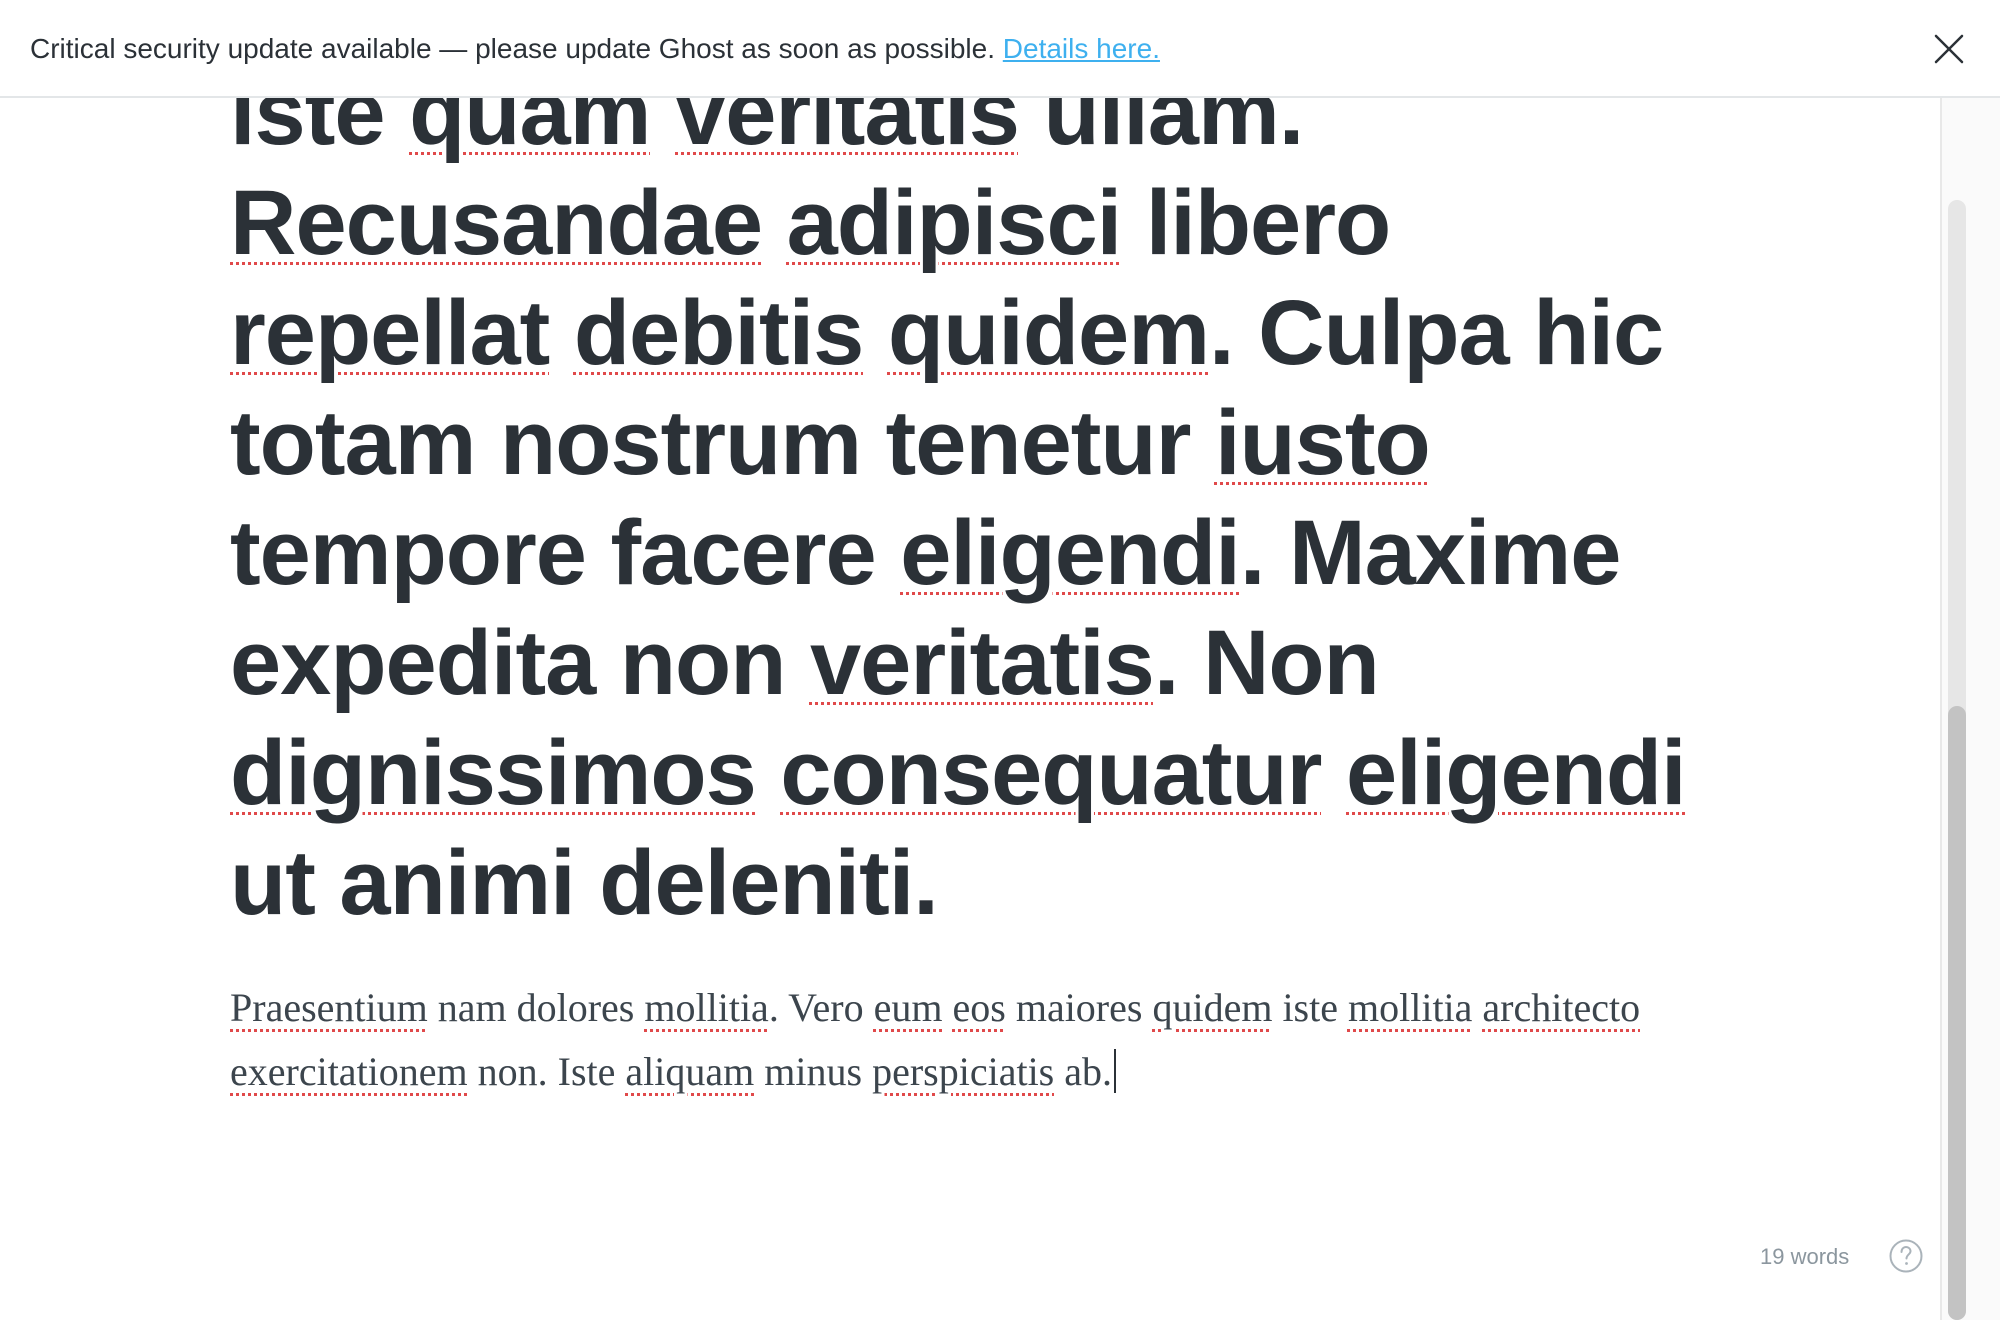 This screenshot has height=1320, width=2000. What do you see at coordinates (1081, 48) in the screenshot?
I see `details-link: Details here.` at bounding box center [1081, 48].